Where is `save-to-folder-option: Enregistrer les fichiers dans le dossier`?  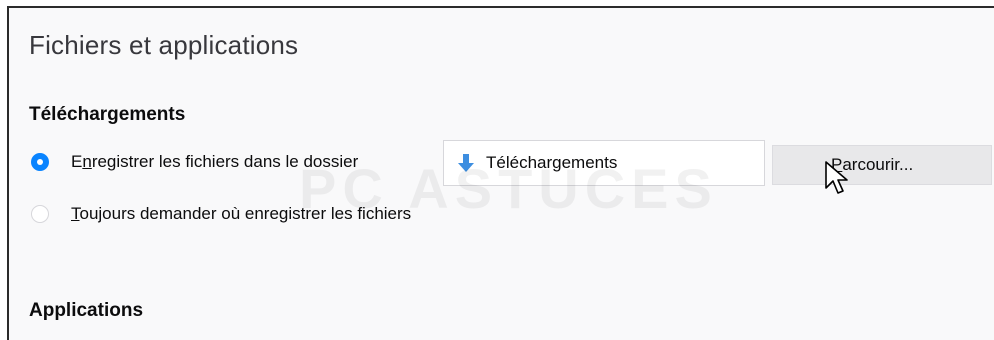
save-to-folder-option: Enregistrer les fichiers dans le dossier is located at coordinates (194, 162).